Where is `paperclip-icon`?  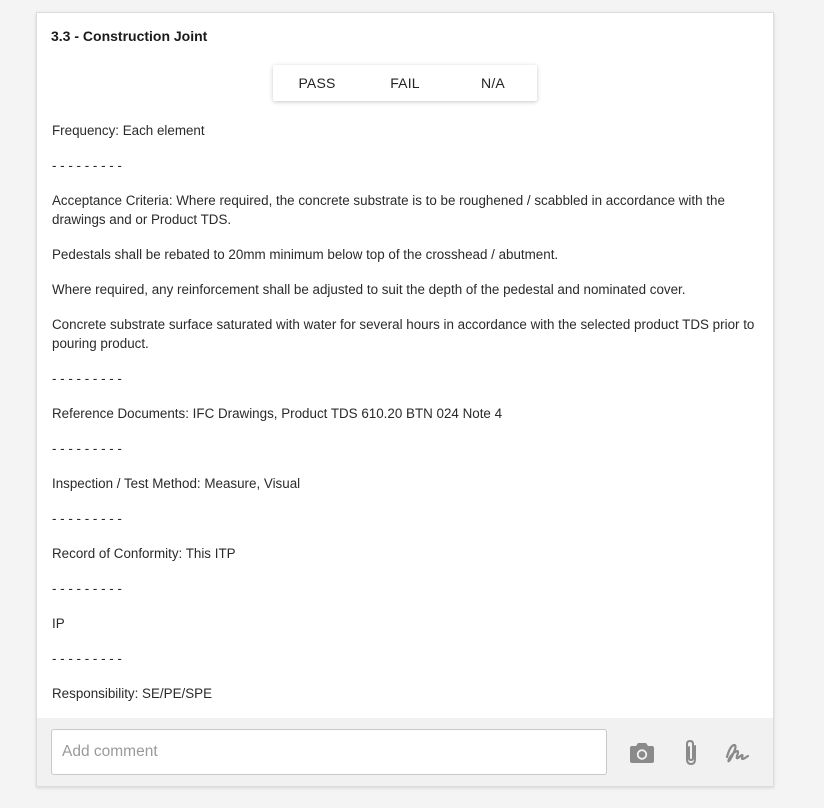
paperclip-icon is located at coordinates (691, 752).